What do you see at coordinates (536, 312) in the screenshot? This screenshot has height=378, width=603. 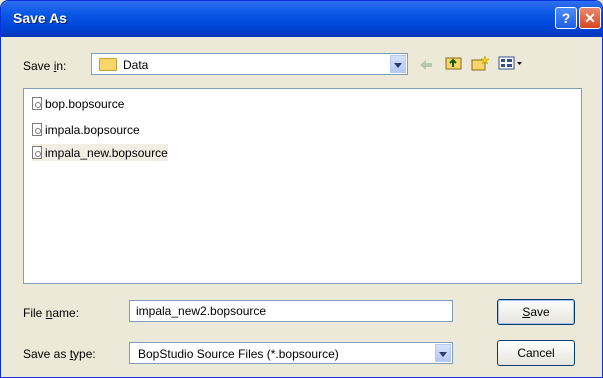 I see `save-button: Save` at bounding box center [536, 312].